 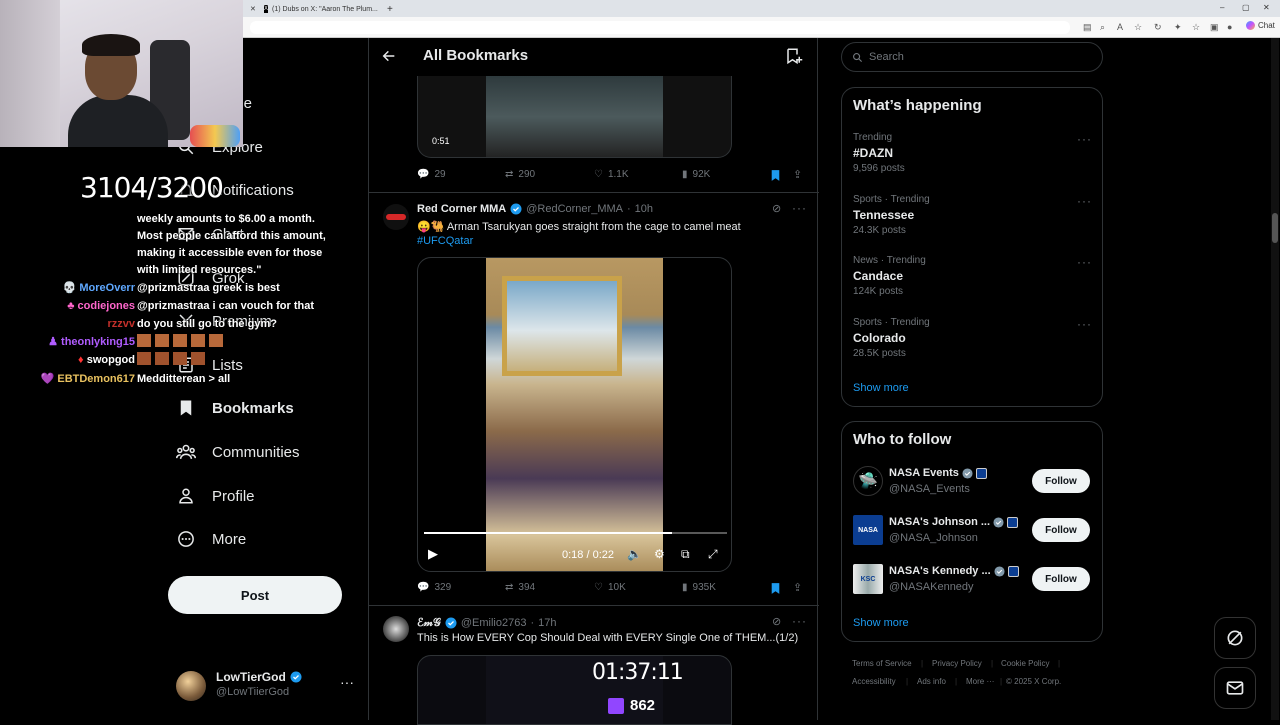 I want to click on url-field, so click(x=660, y=27).